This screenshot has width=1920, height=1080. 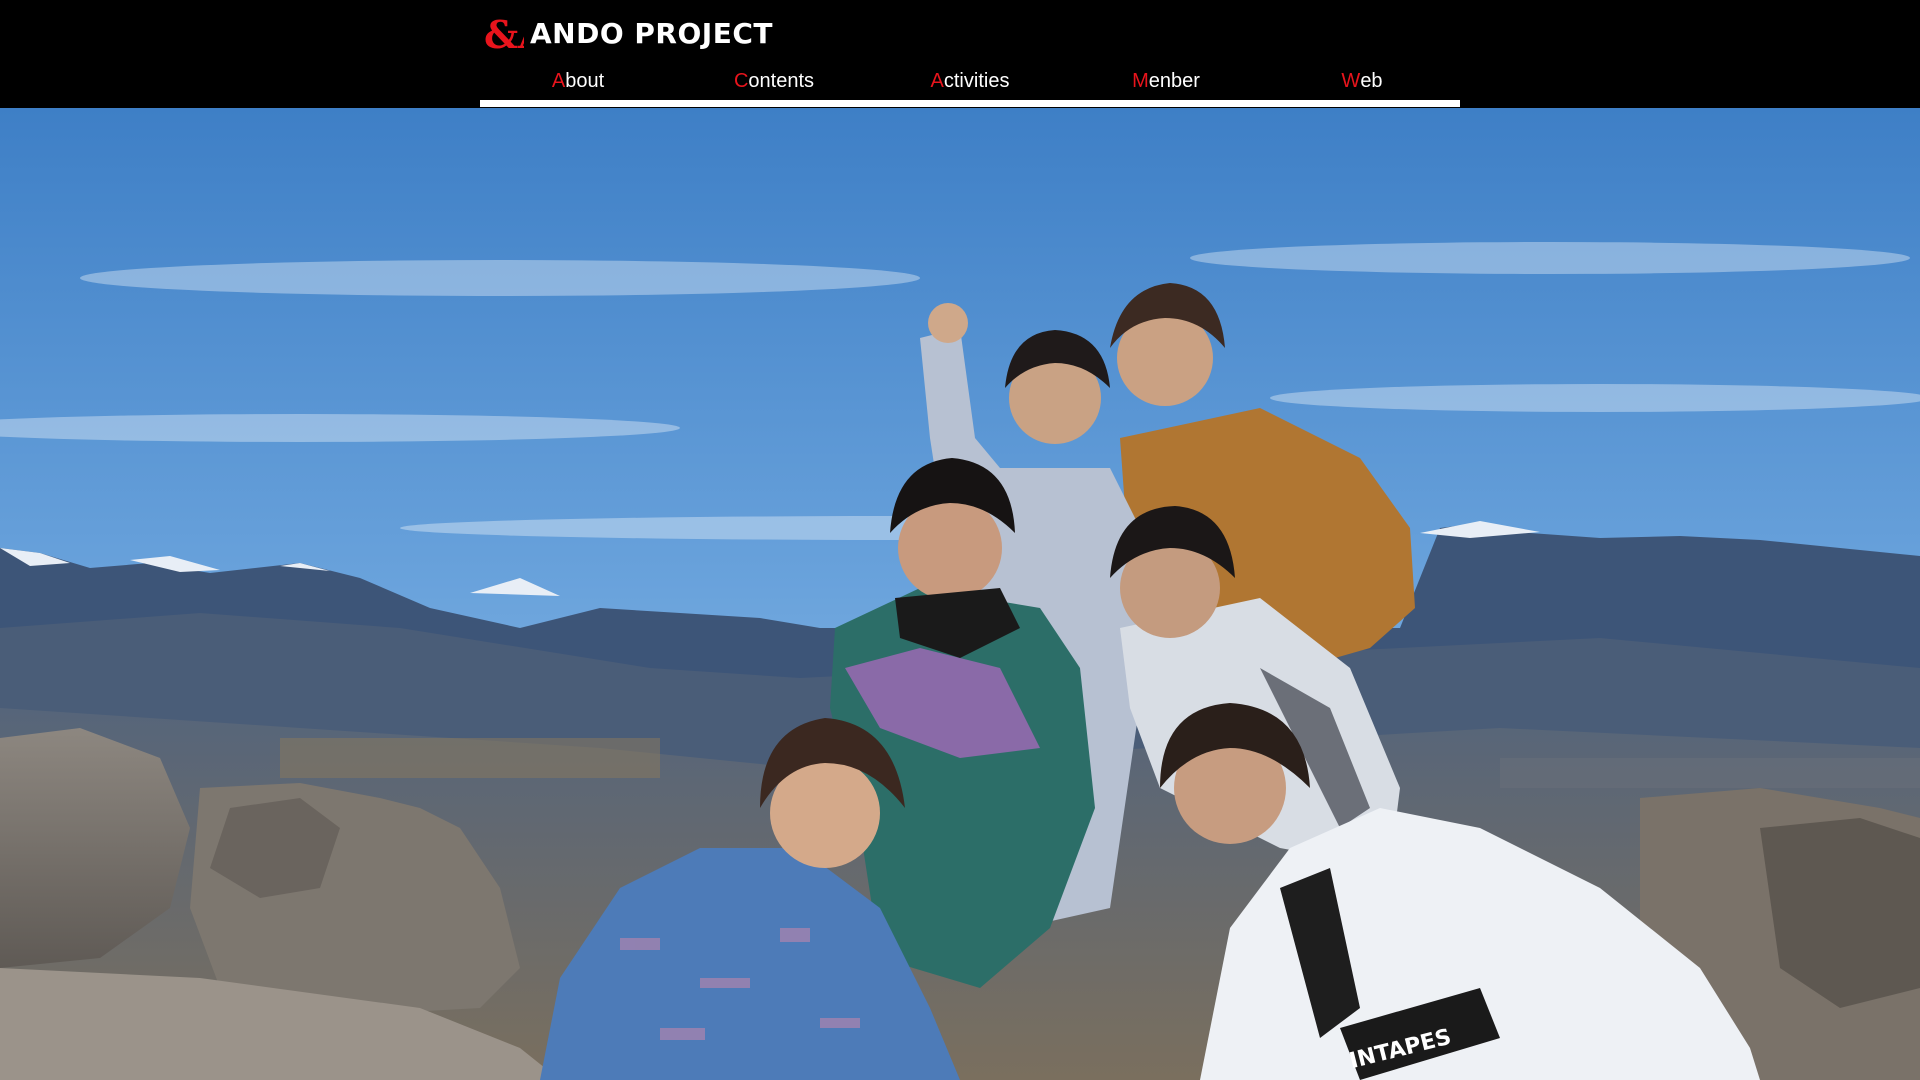 I want to click on nav-item-about: About, so click(x=578, y=81).